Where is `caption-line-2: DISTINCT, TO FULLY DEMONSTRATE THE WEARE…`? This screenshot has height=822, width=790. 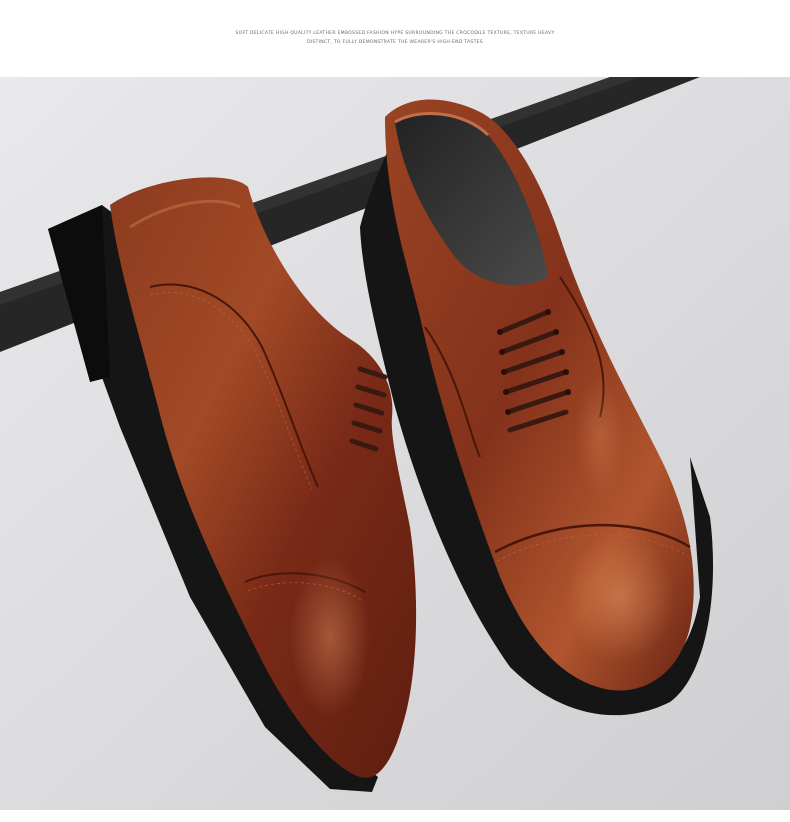
caption-line-2: DISTINCT, TO FULLY DEMONSTRATE THE WEARE… is located at coordinates (395, 42).